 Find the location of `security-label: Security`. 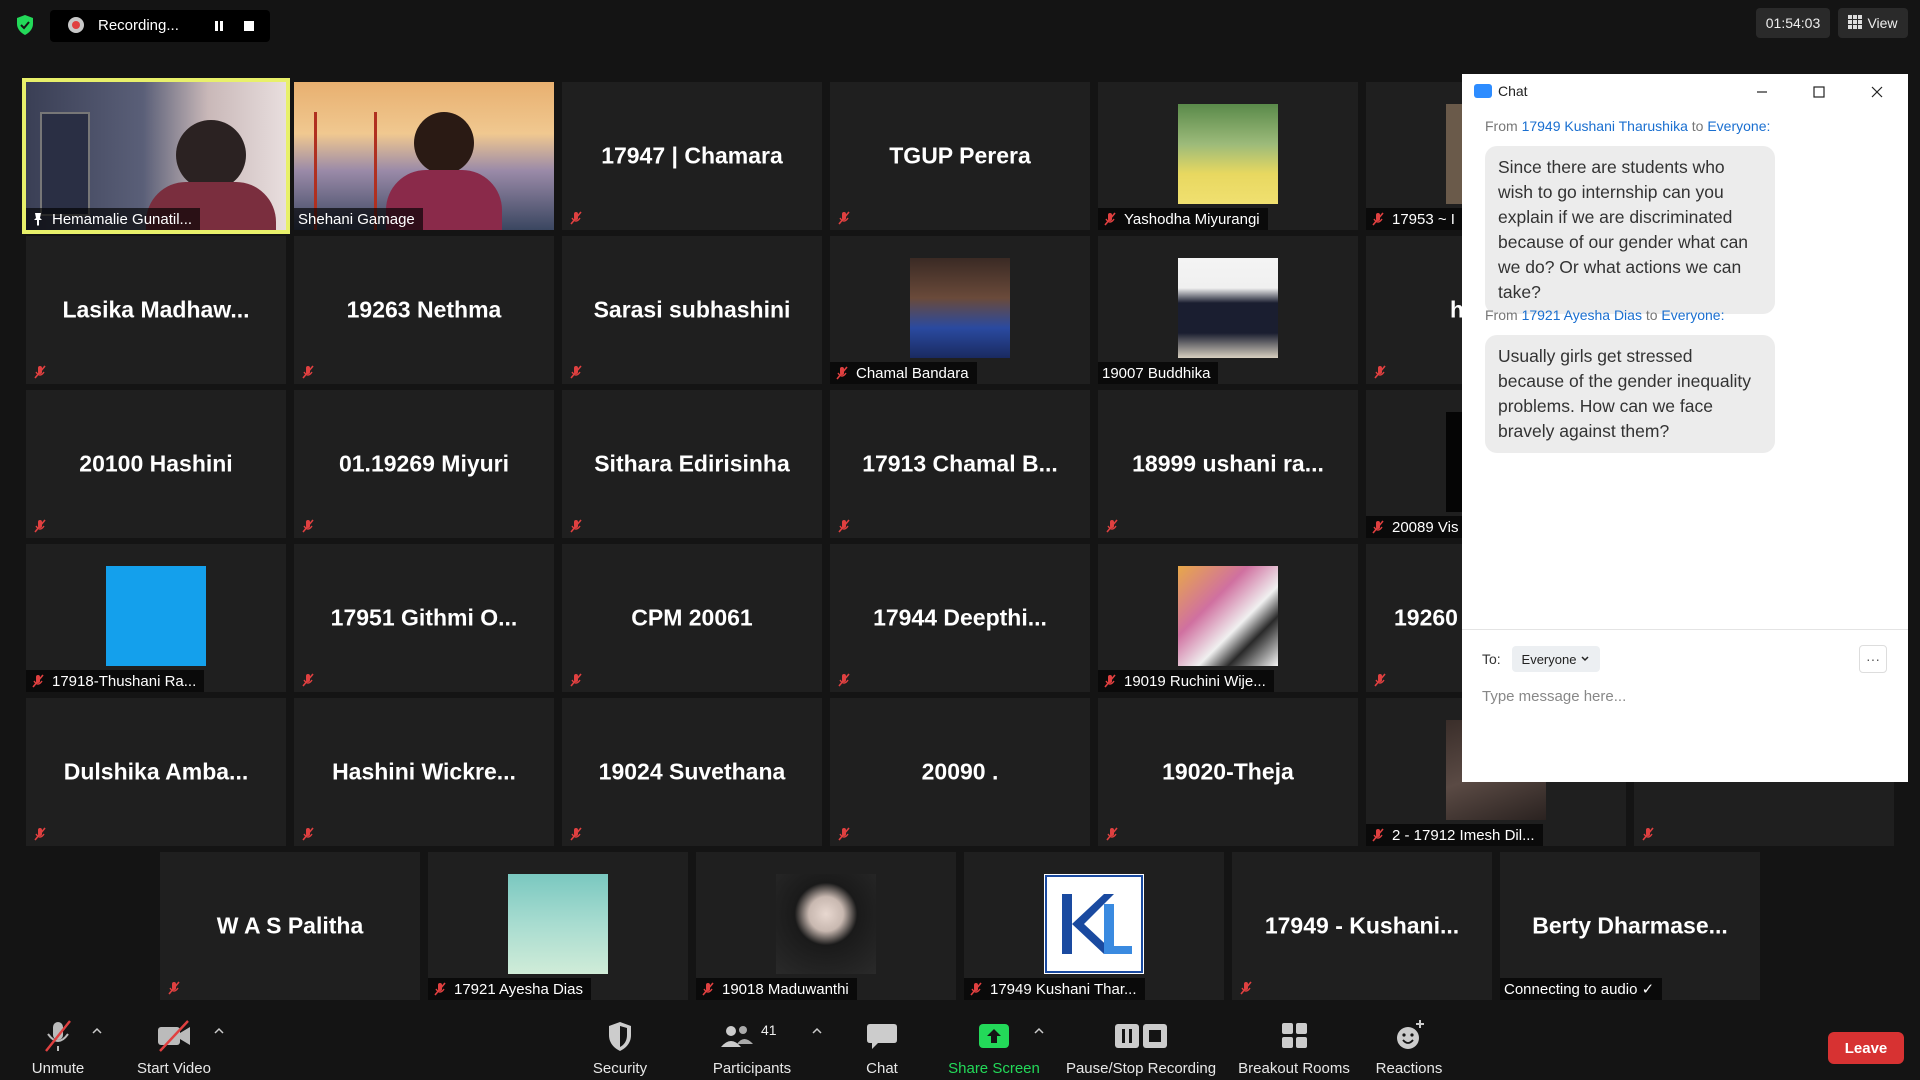

security-label: Security is located at coordinates (620, 1068).